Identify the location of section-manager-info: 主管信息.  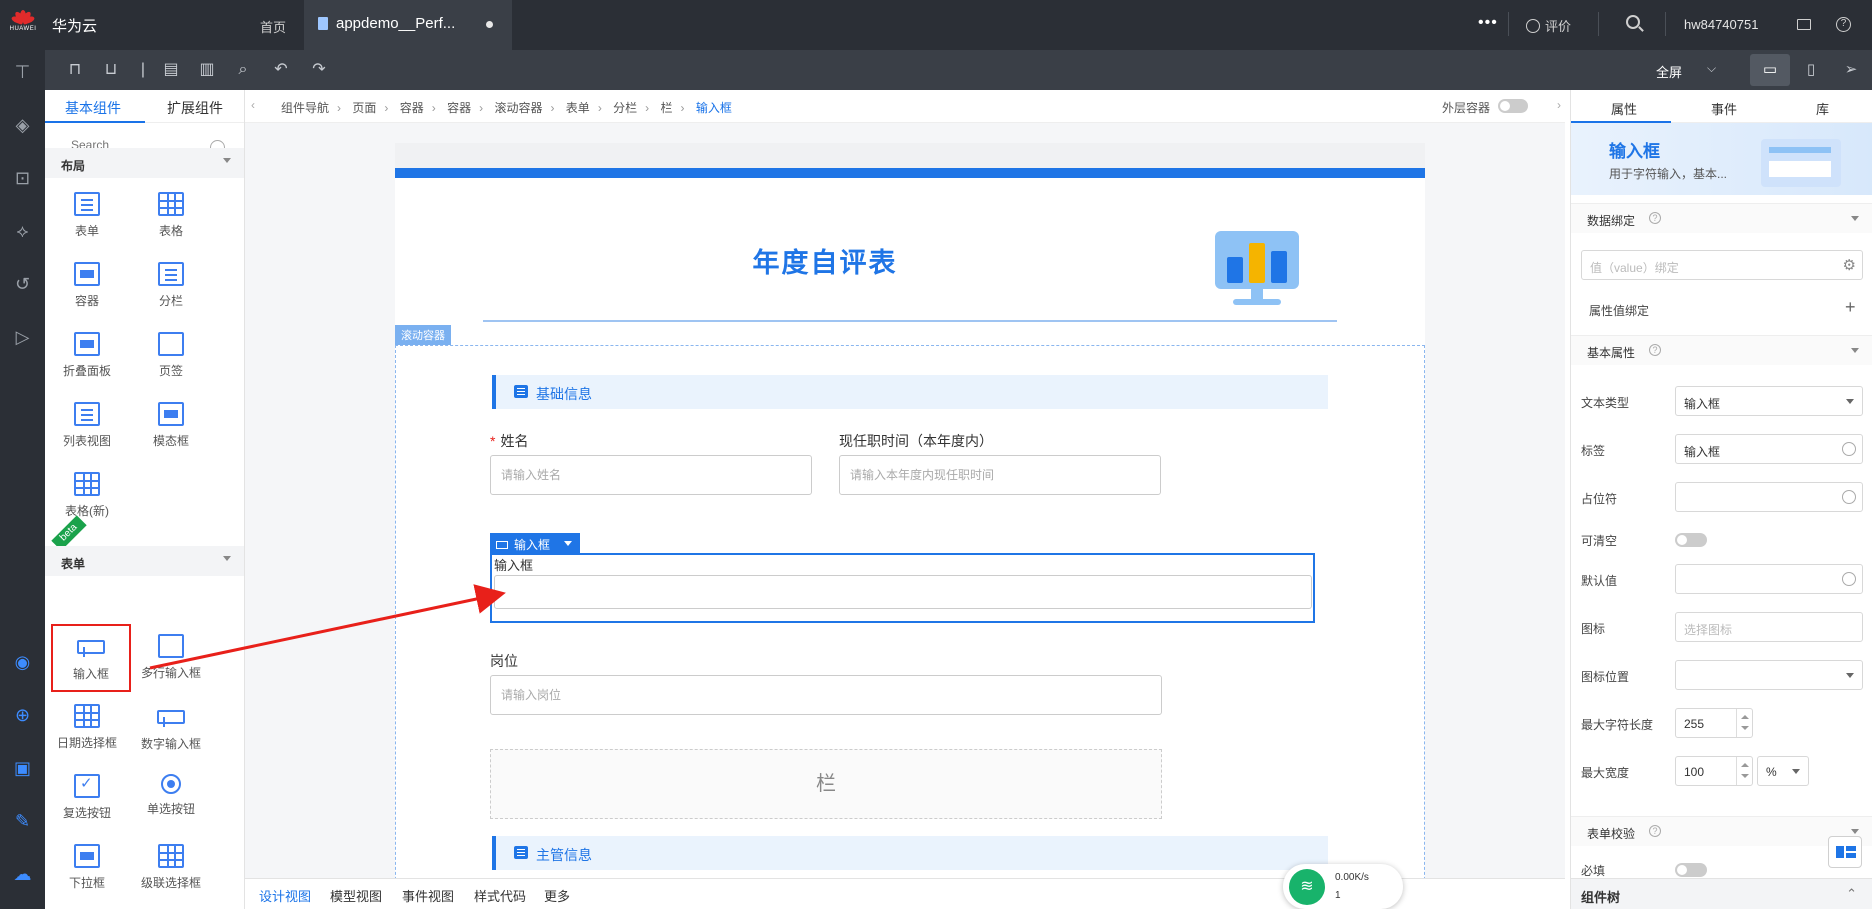
(910, 853).